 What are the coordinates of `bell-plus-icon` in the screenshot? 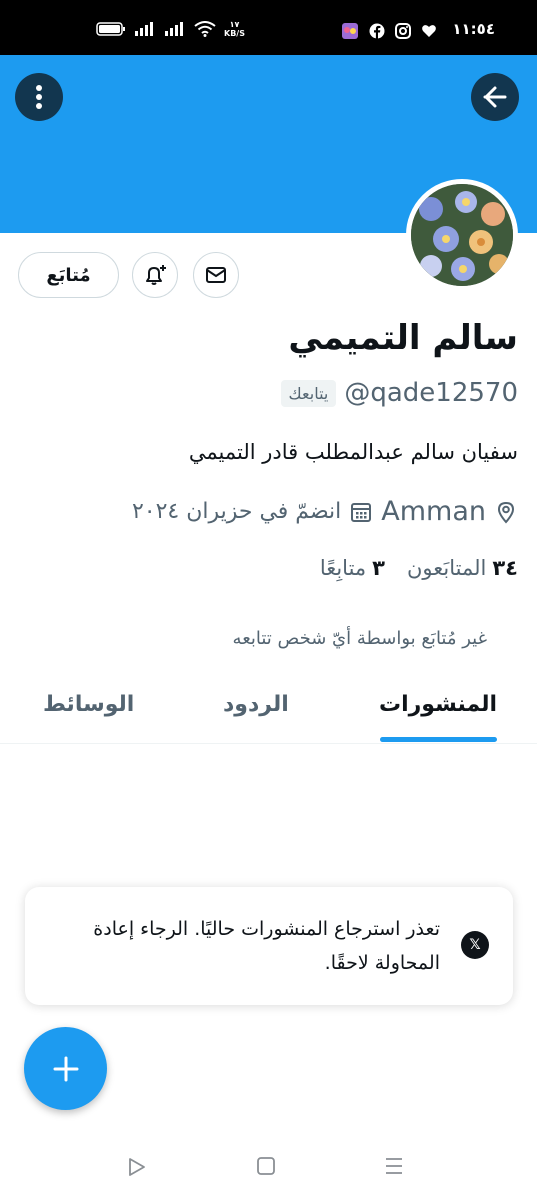 It's located at (156, 275).